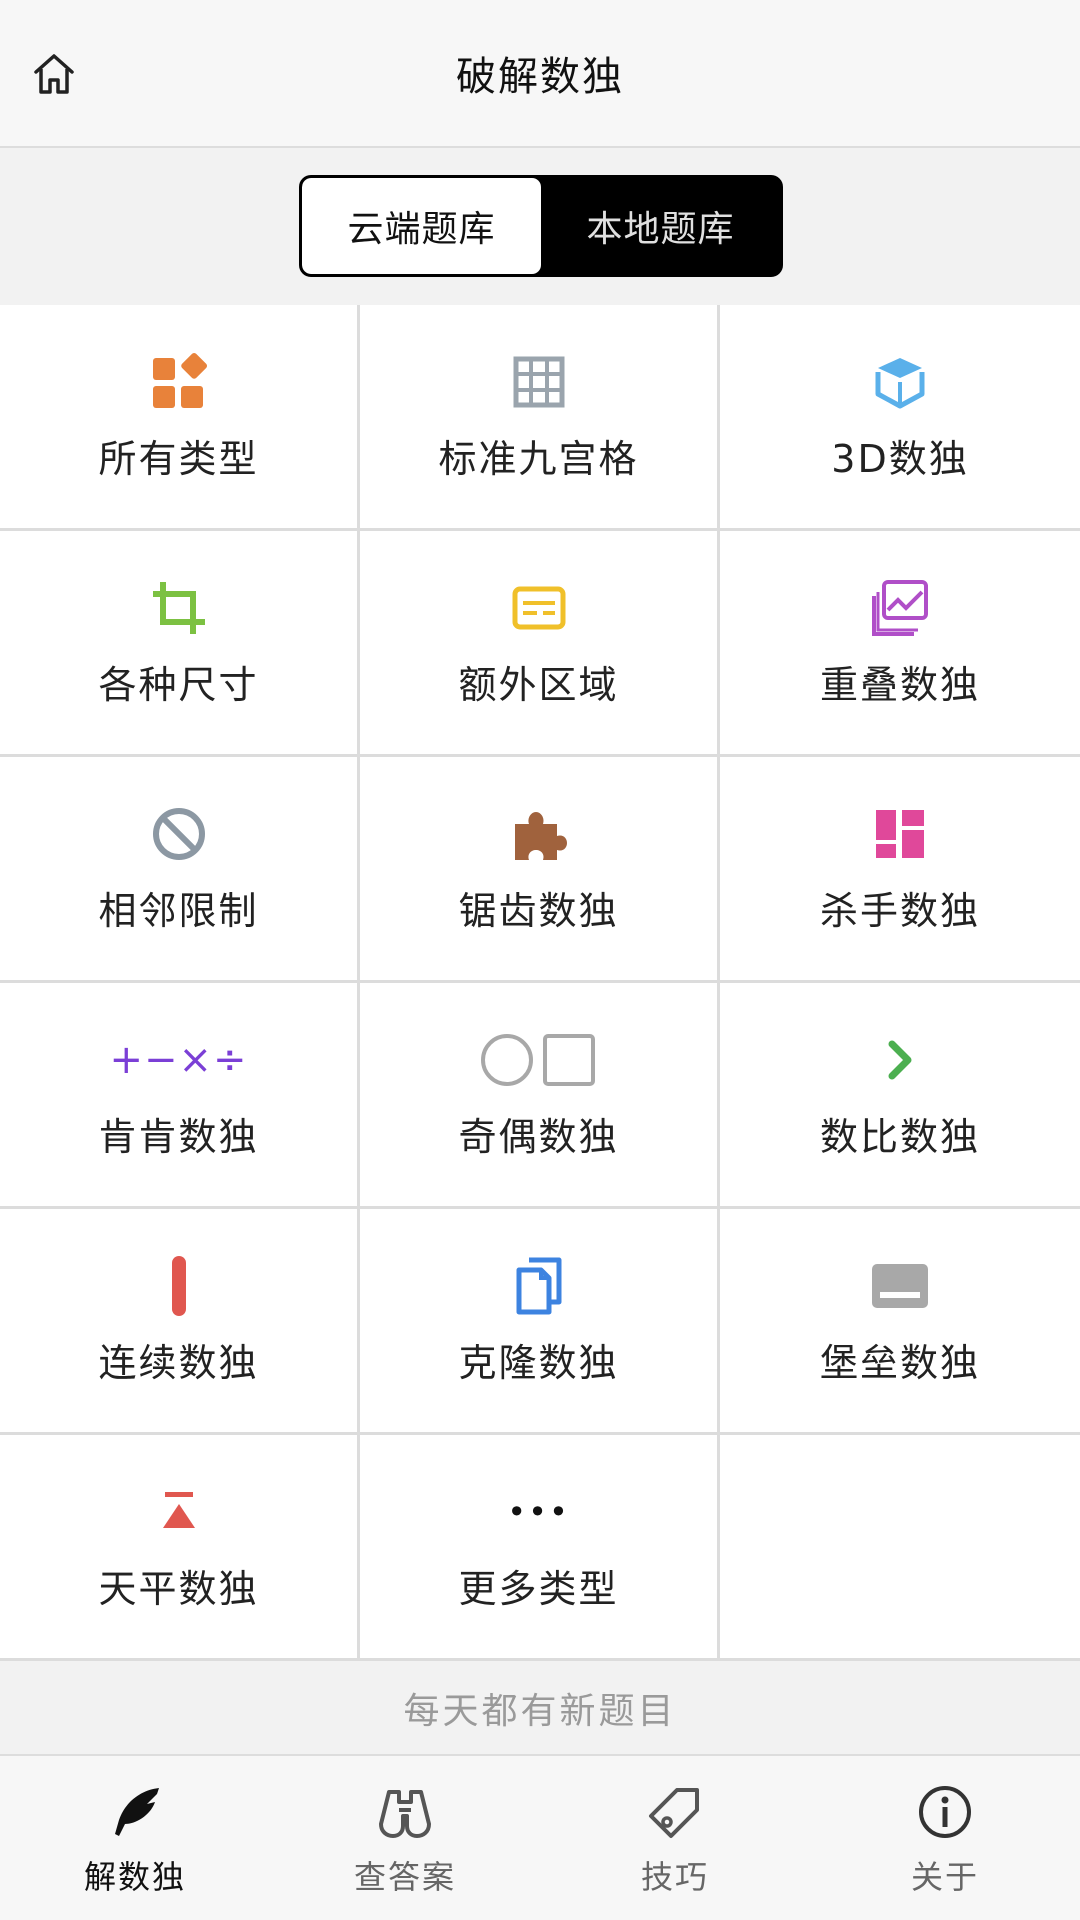 The image size is (1080, 1920). What do you see at coordinates (178, 1060) in the screenshot?
I see `arithmetic-icon: +−×÷` at bounding box center [178, 1060].